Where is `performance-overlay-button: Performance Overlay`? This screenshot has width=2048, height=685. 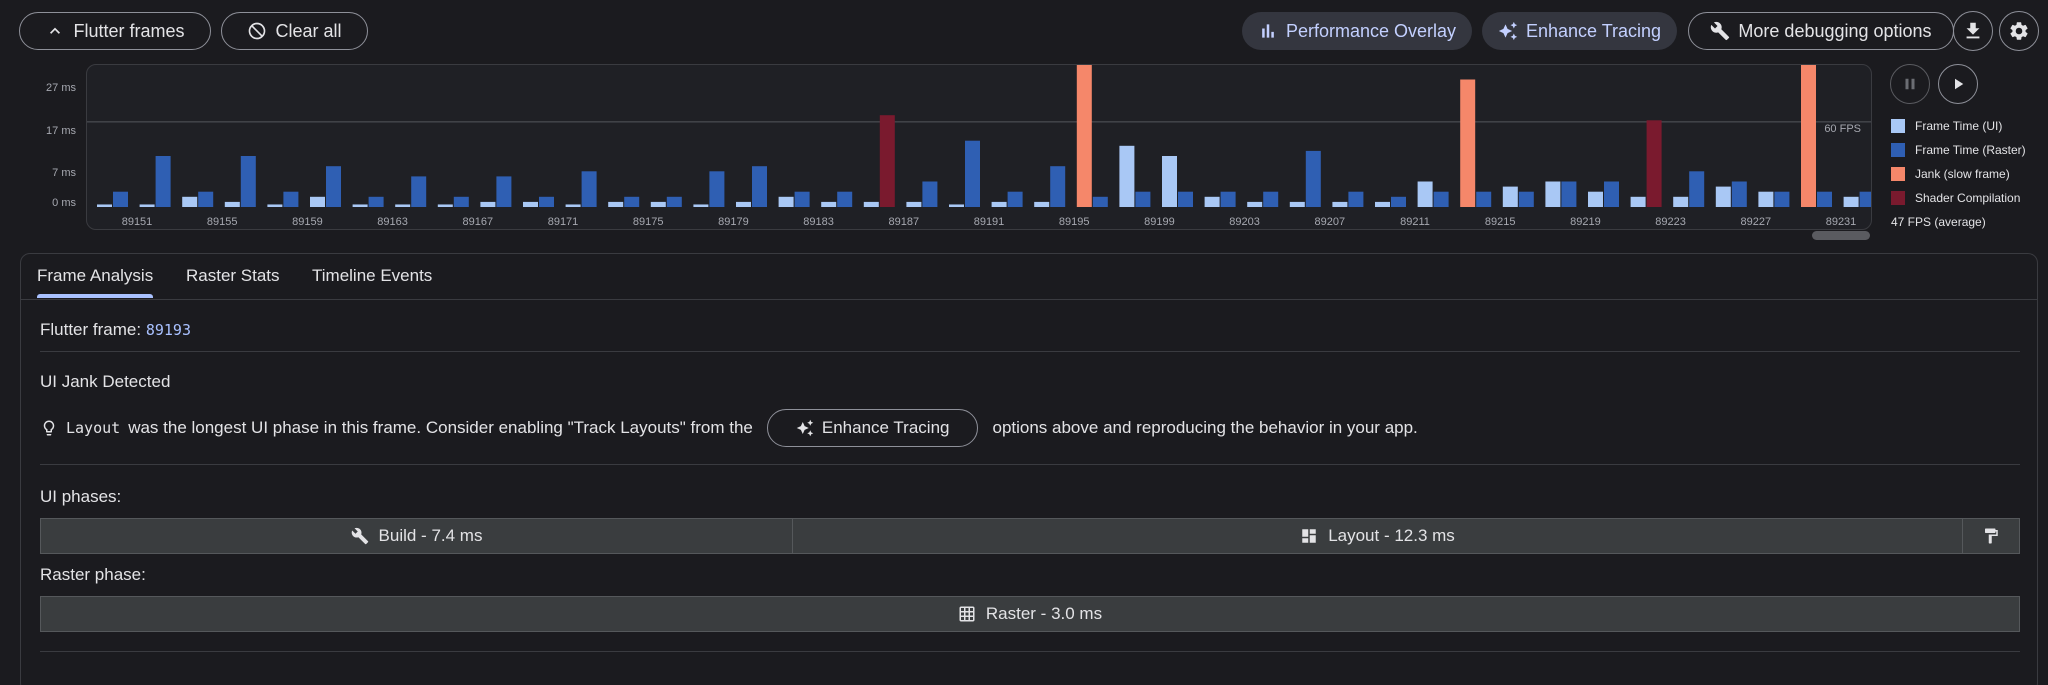
performance-overlay-button: Performance Overlay is located at coordinates (1357, 31).